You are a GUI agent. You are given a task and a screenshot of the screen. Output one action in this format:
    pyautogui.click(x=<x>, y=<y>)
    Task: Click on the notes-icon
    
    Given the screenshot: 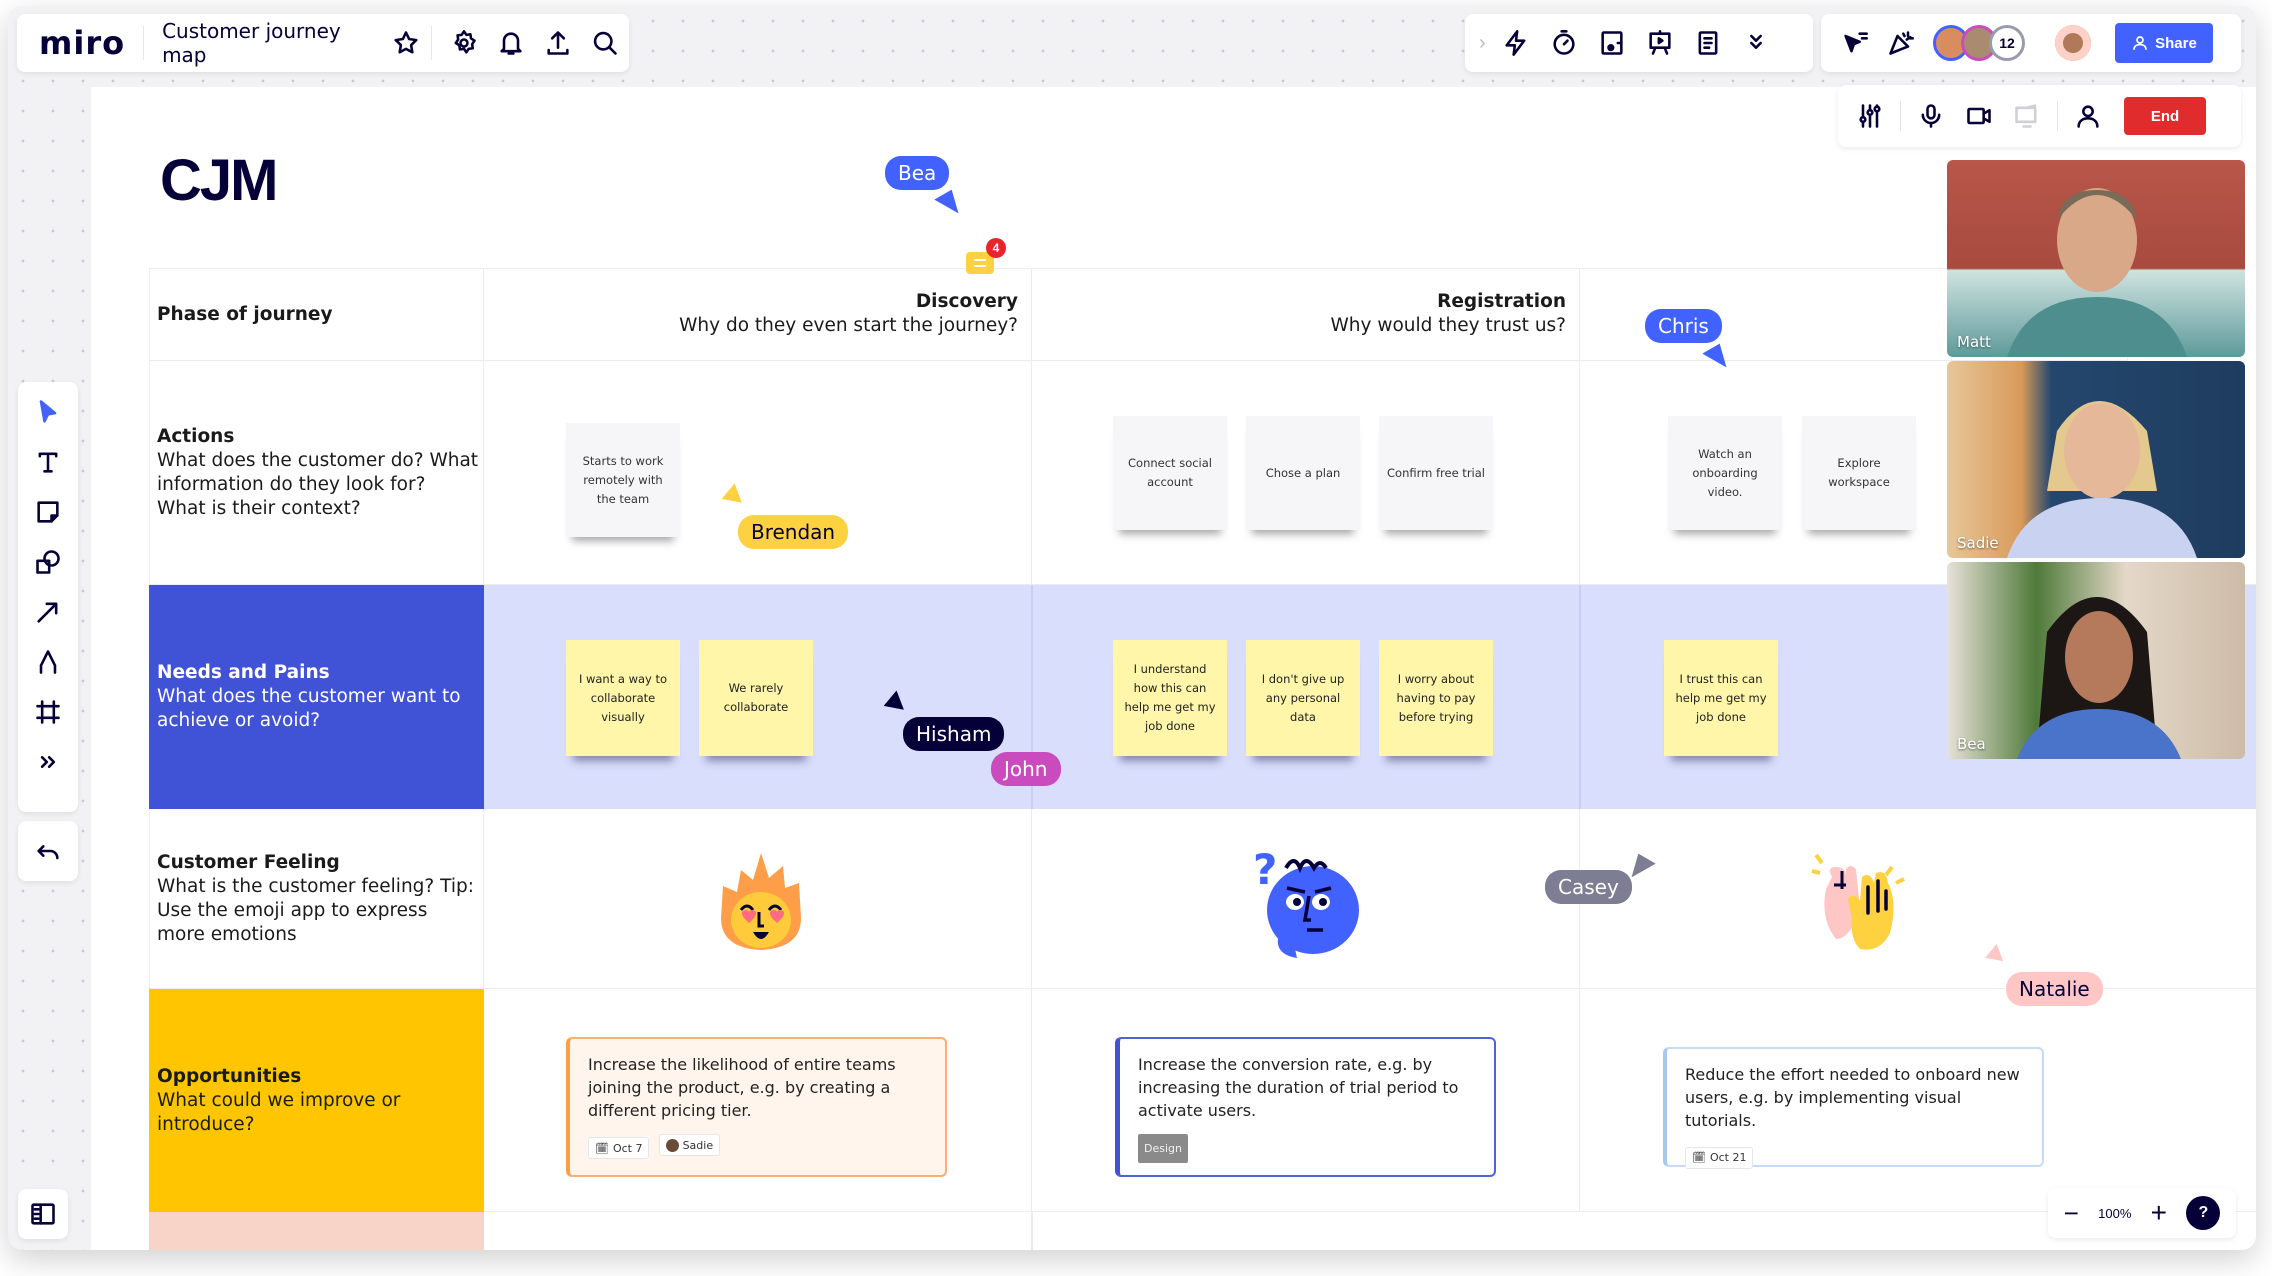 What is the action you would take?
    pyautogui.click(x=1708, y=43)
    